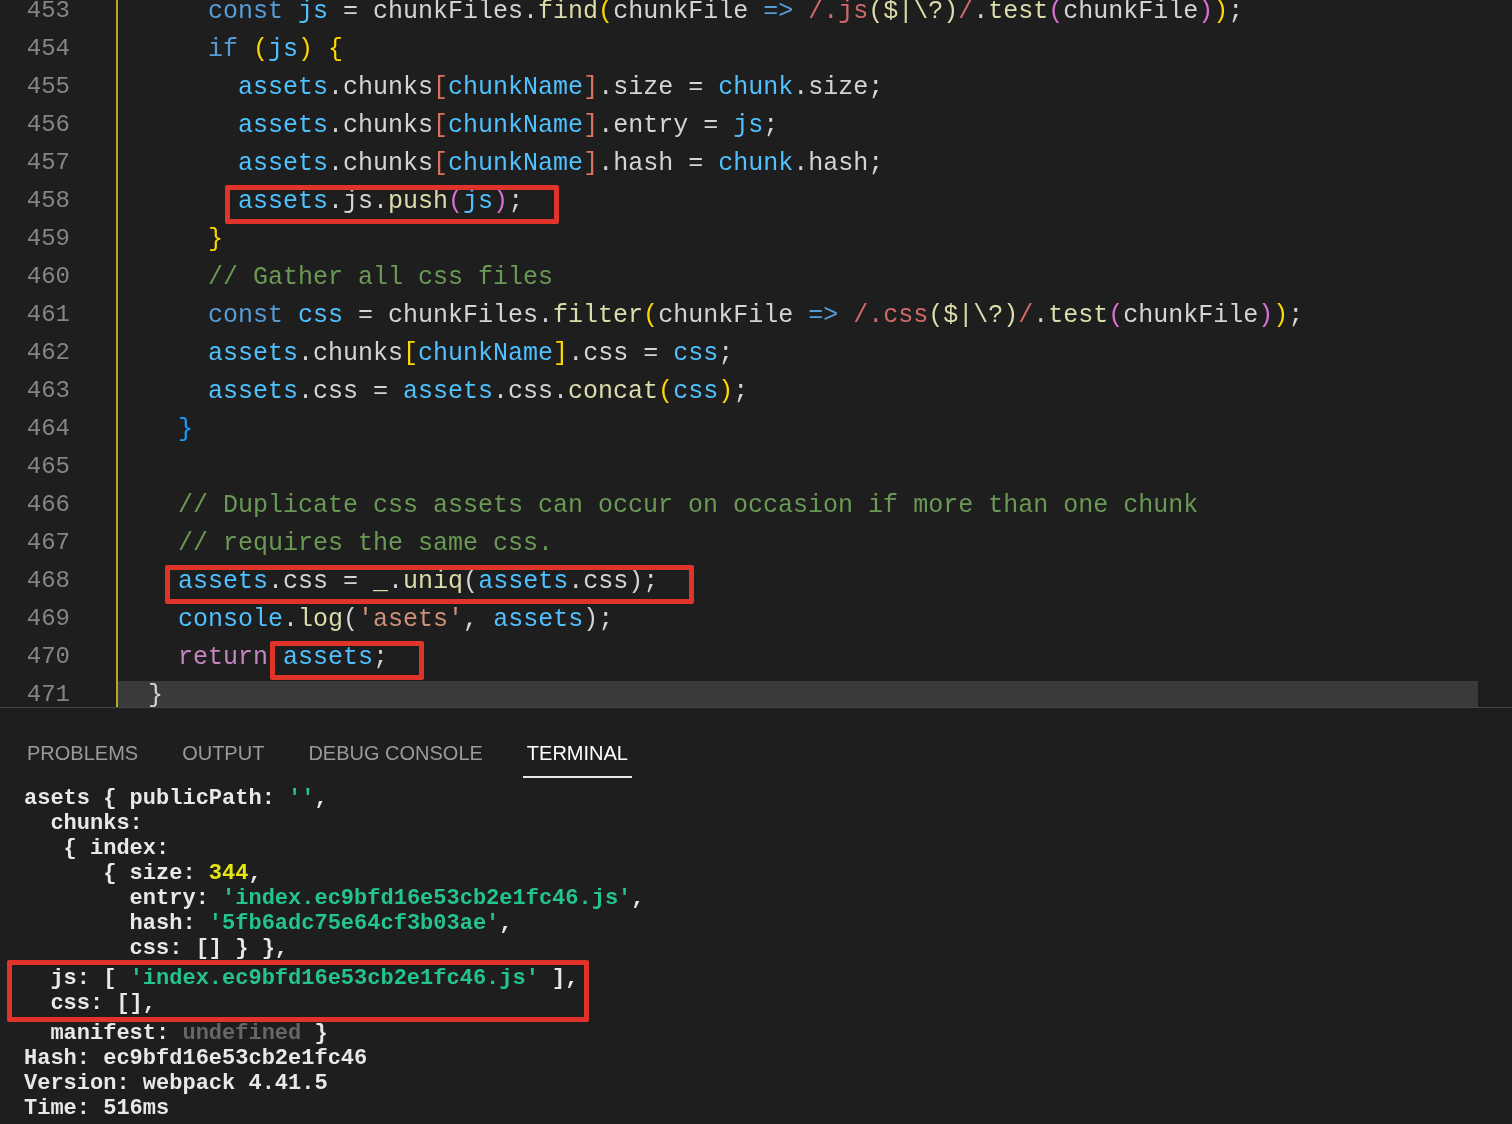 The width and height of the screenshot is (1512, 1124). What do you see at coordinates (97, 1108) in the screenshot?
I see `terminal-line: Time: 516ms` at bounding box center [97, 1108].